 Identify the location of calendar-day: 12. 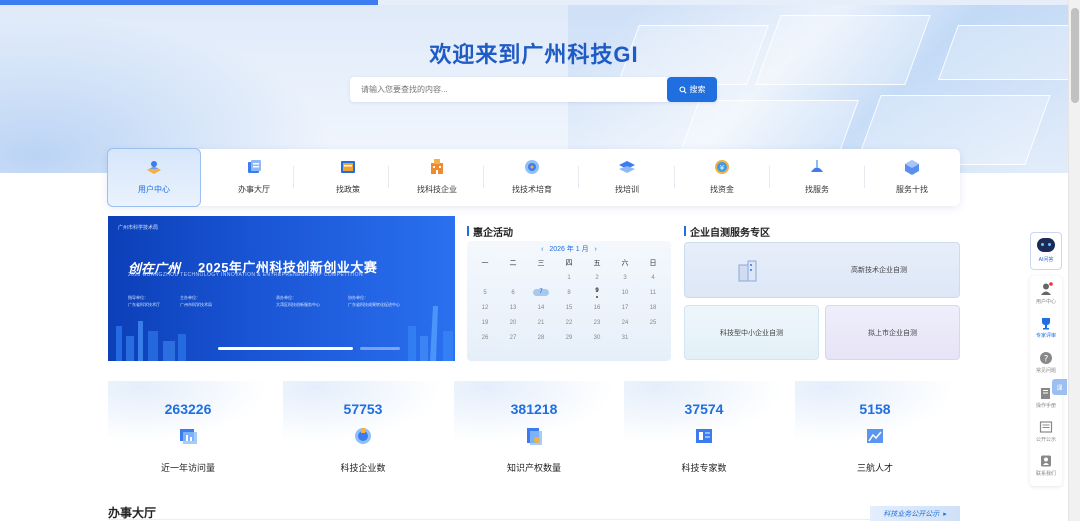
(485, 308).